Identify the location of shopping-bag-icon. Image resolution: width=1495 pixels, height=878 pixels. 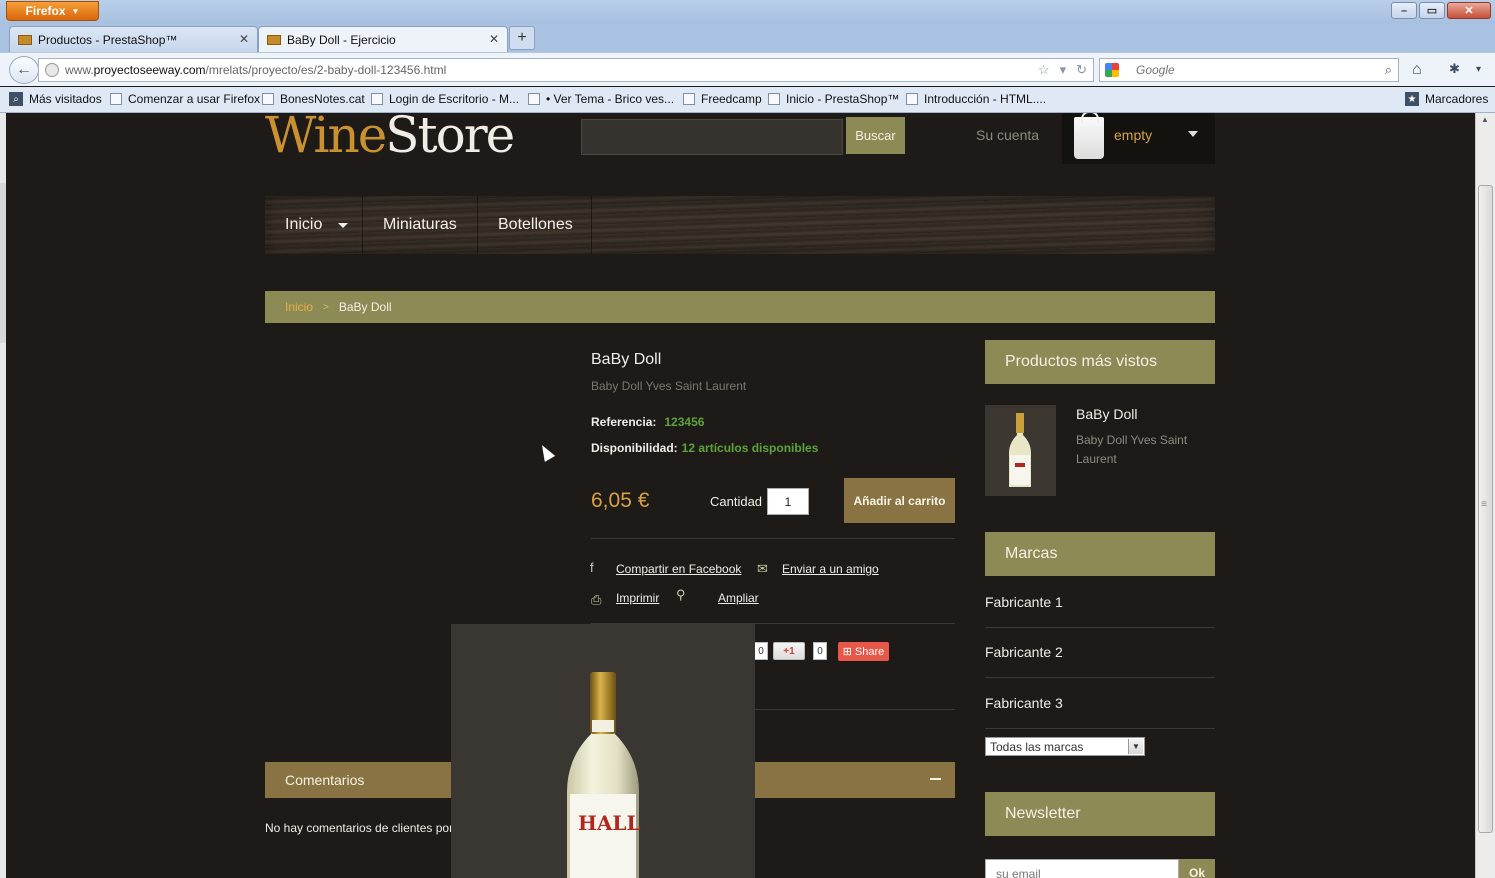
(1089, 136).